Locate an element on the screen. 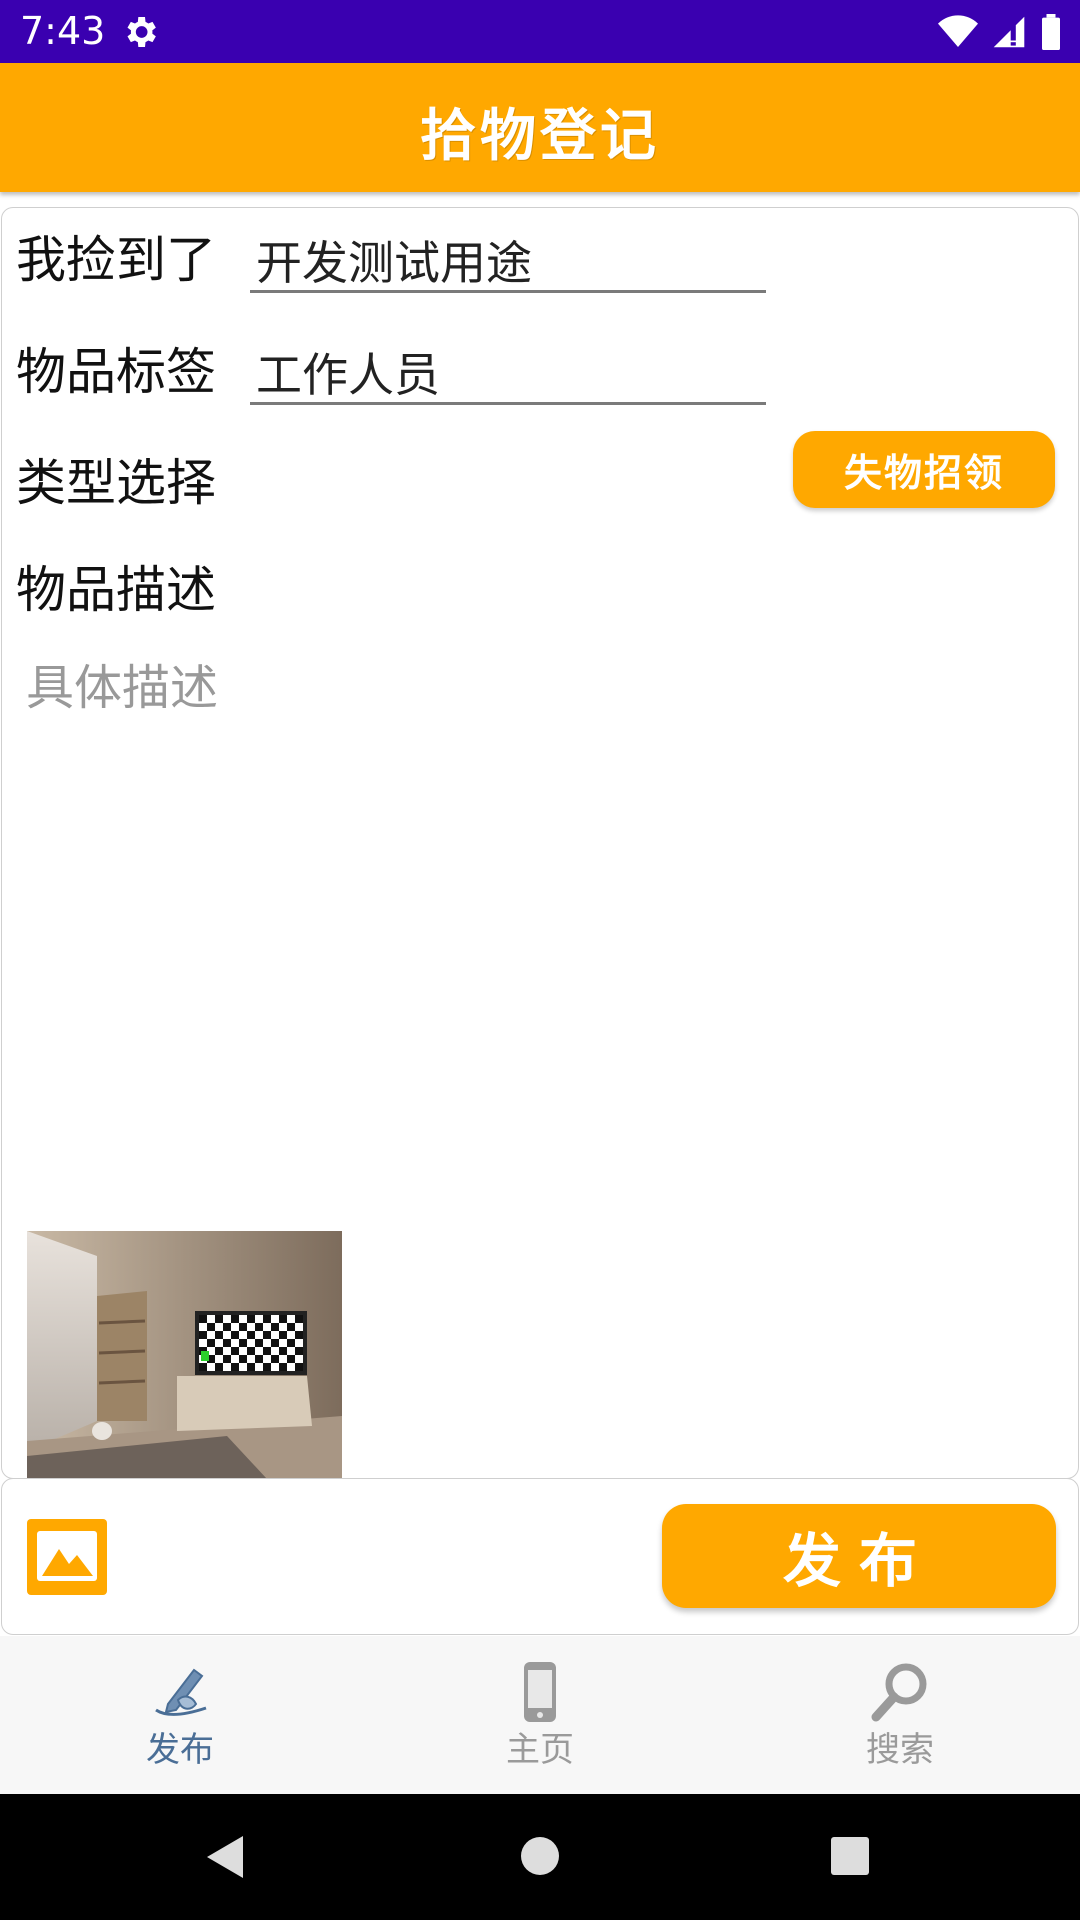 This screenshot has height=1920, width=1080. action-bar: 发布 is located at coordinates (540, 1556).